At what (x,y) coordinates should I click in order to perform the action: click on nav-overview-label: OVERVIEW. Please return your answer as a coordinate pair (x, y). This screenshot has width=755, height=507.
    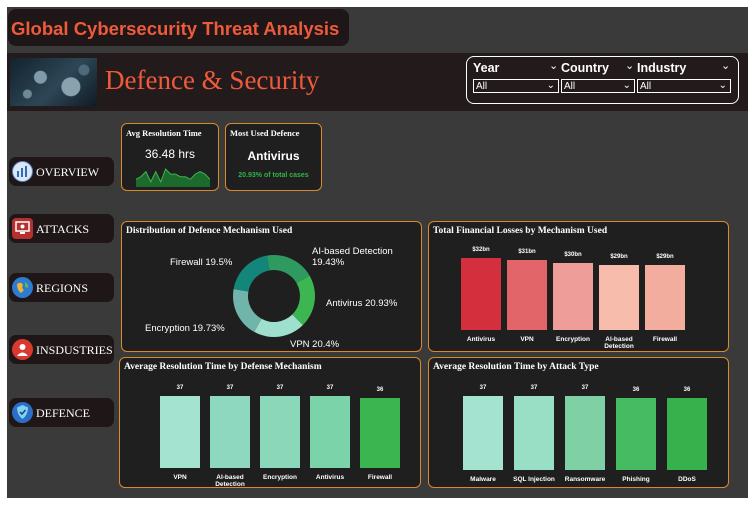
    Looking at the image, I should click on (68, 172).